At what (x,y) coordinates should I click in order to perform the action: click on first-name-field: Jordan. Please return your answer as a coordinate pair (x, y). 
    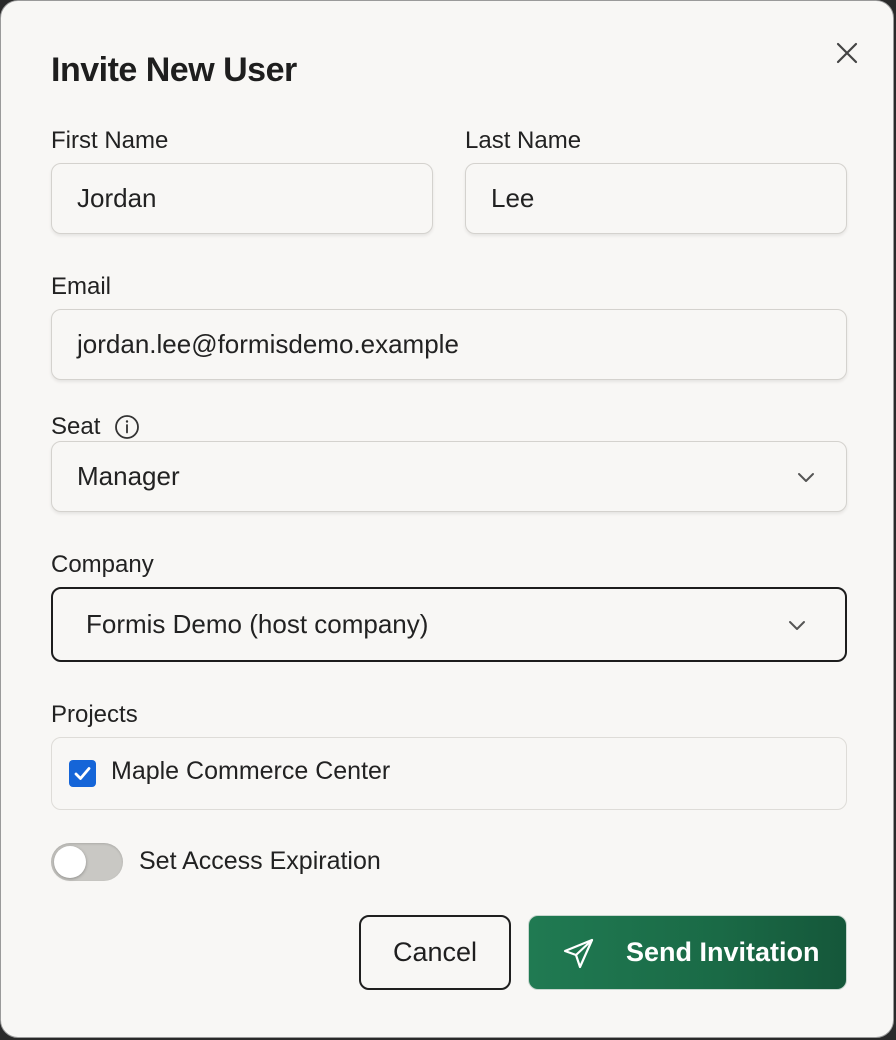
    Looking at the image, I should click on (242, 198).